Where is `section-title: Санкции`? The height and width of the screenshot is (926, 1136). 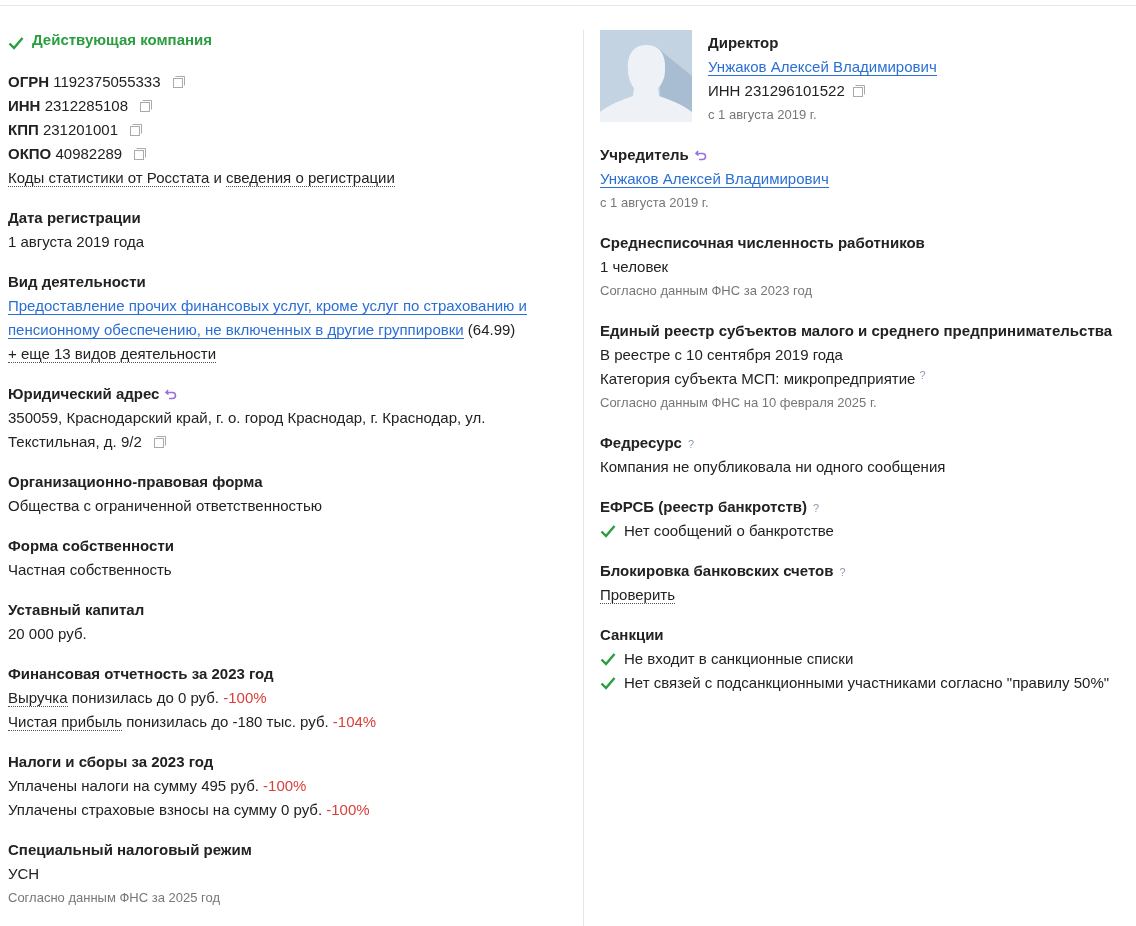 section-title: Санкции is located at coordinates (632, 635).